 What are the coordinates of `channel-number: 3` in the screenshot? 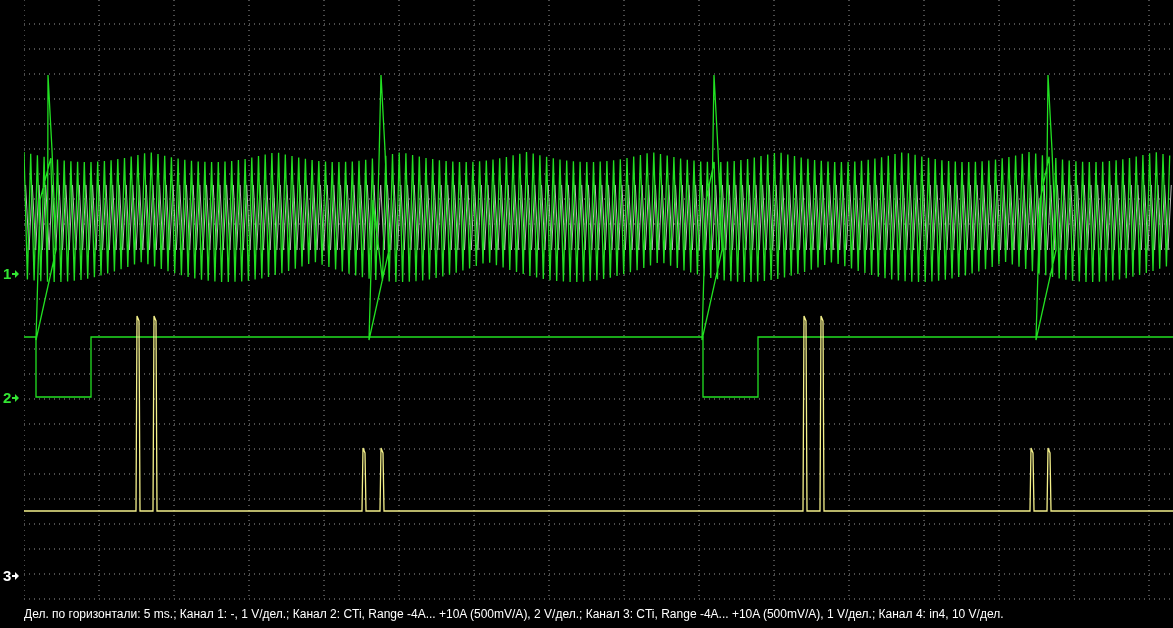 It's located at (7, 575).